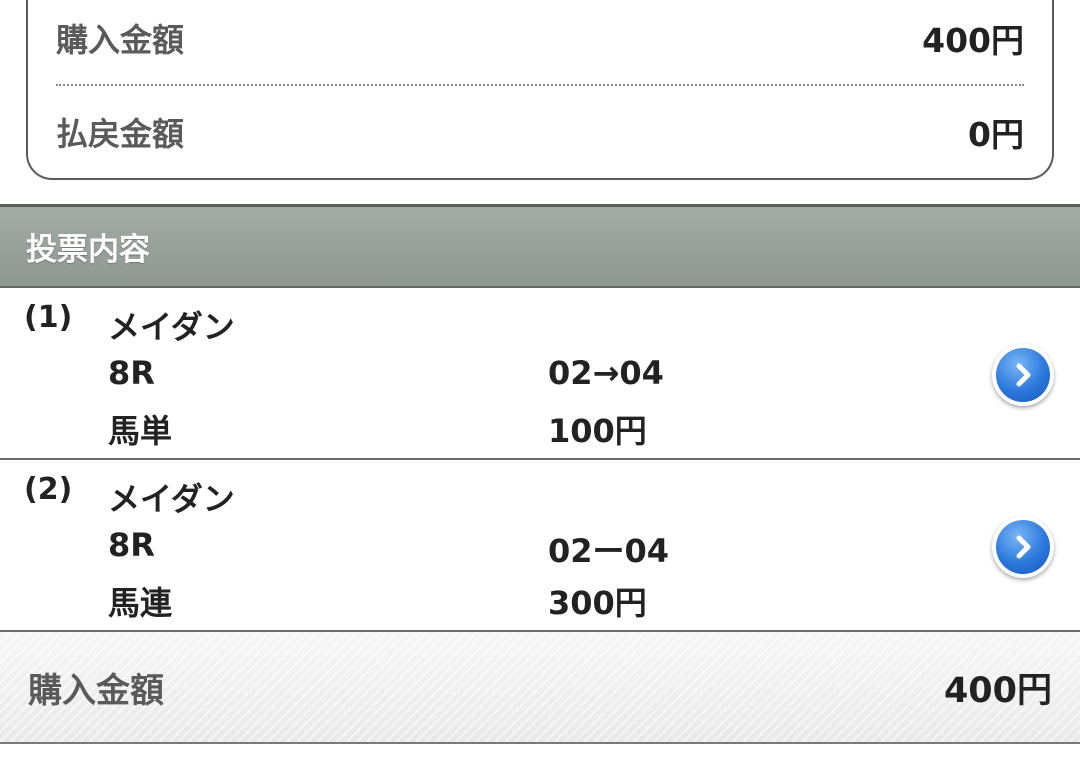 The image size is (1080, 758). I want to click on bet-index: (2), so click(48, 489).